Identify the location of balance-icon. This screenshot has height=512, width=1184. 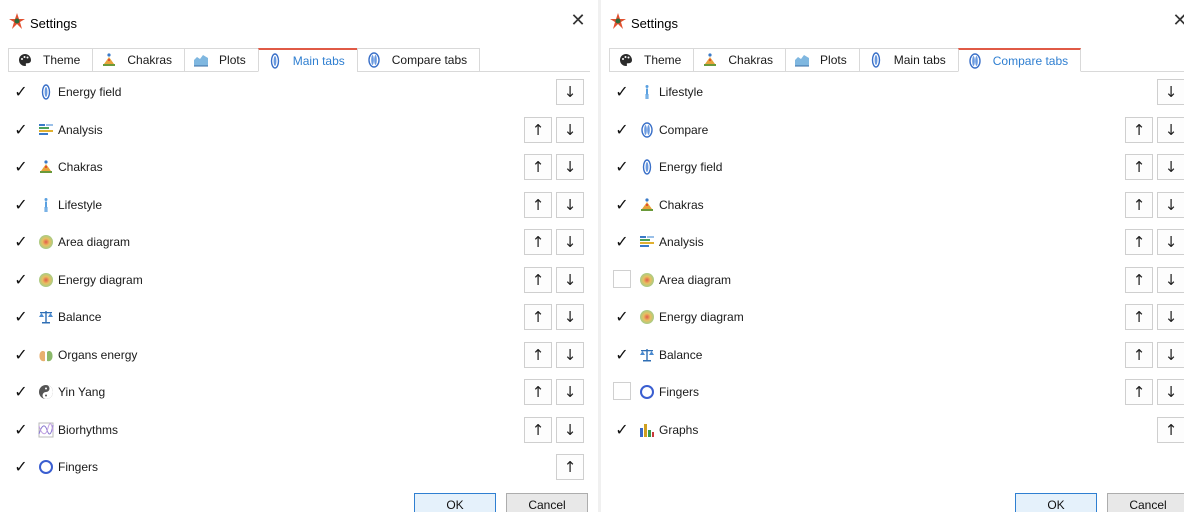
(647, 355).